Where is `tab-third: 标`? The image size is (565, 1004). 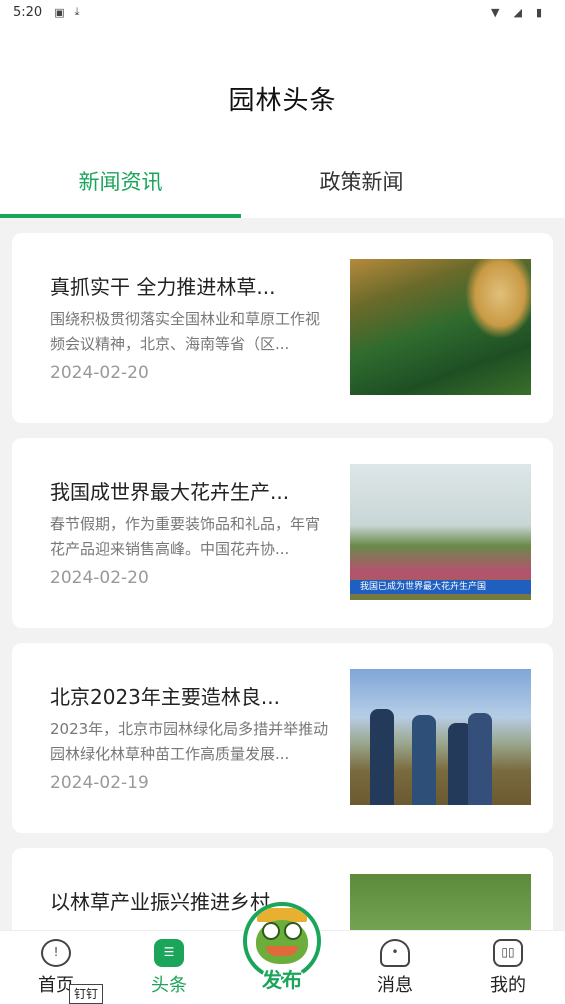
tab-third: 标 is located at coordinates (523, 191).